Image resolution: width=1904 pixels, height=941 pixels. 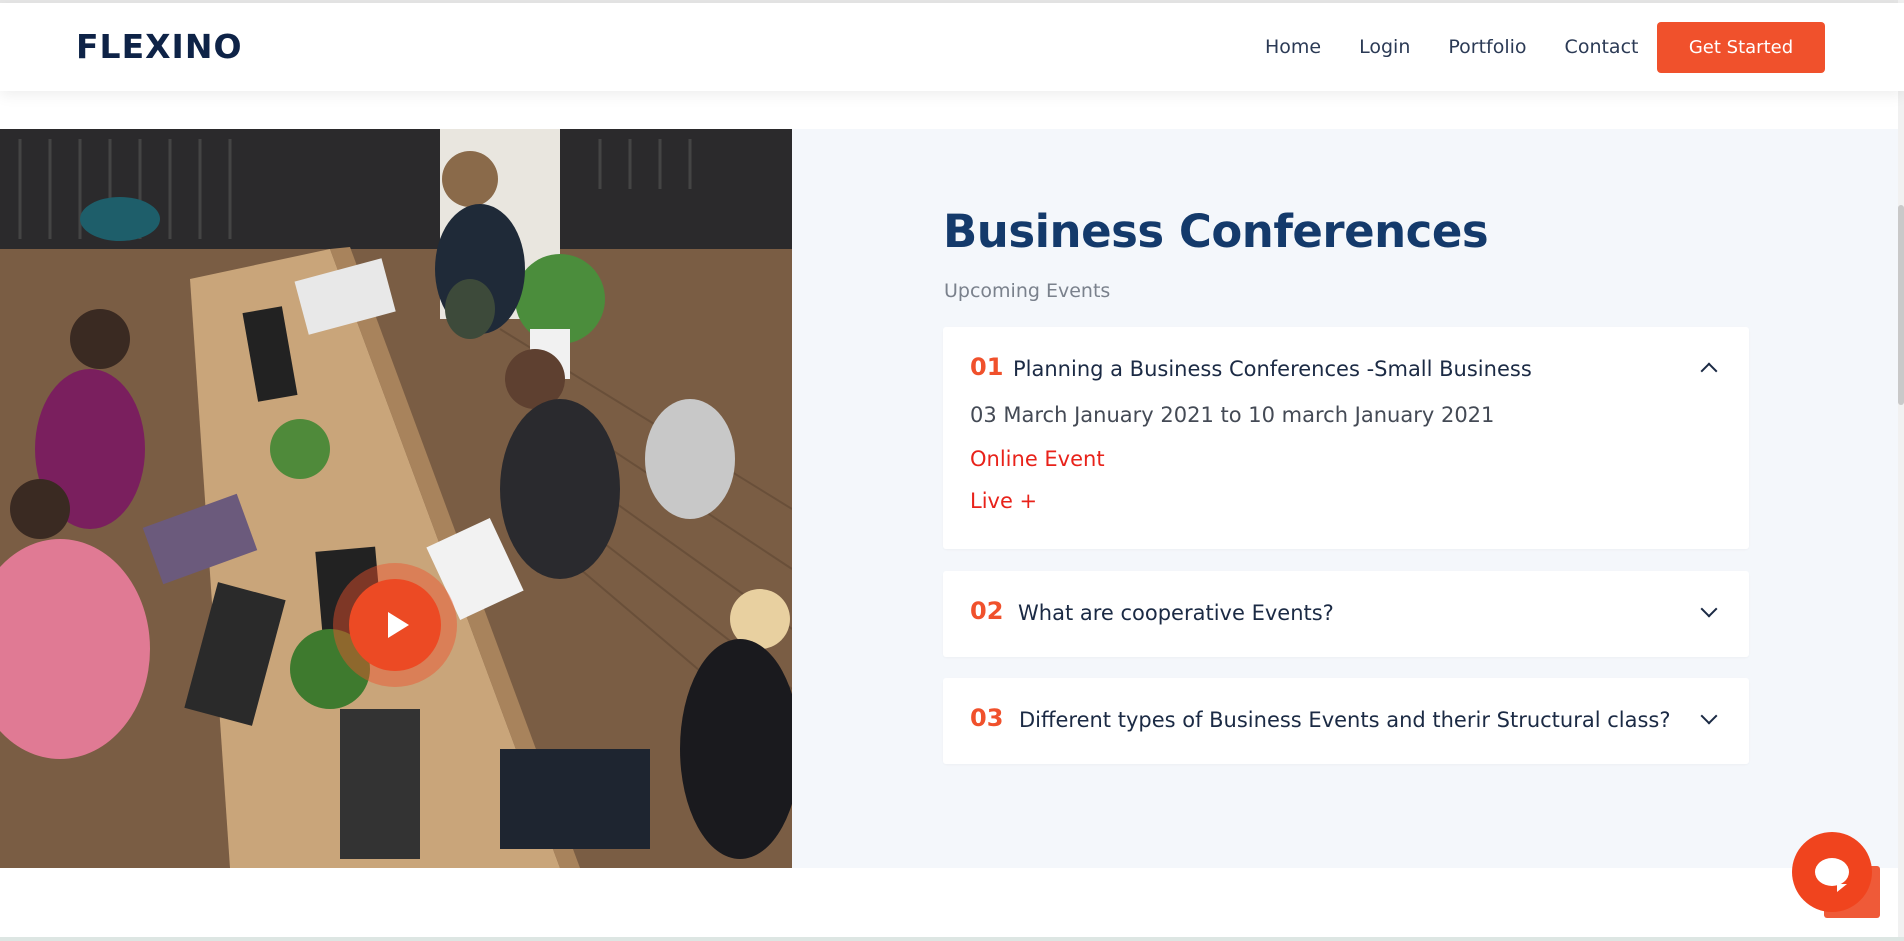 I want to click on nav-portfolio-link: Portfolio, so click(x=1487, y=47).